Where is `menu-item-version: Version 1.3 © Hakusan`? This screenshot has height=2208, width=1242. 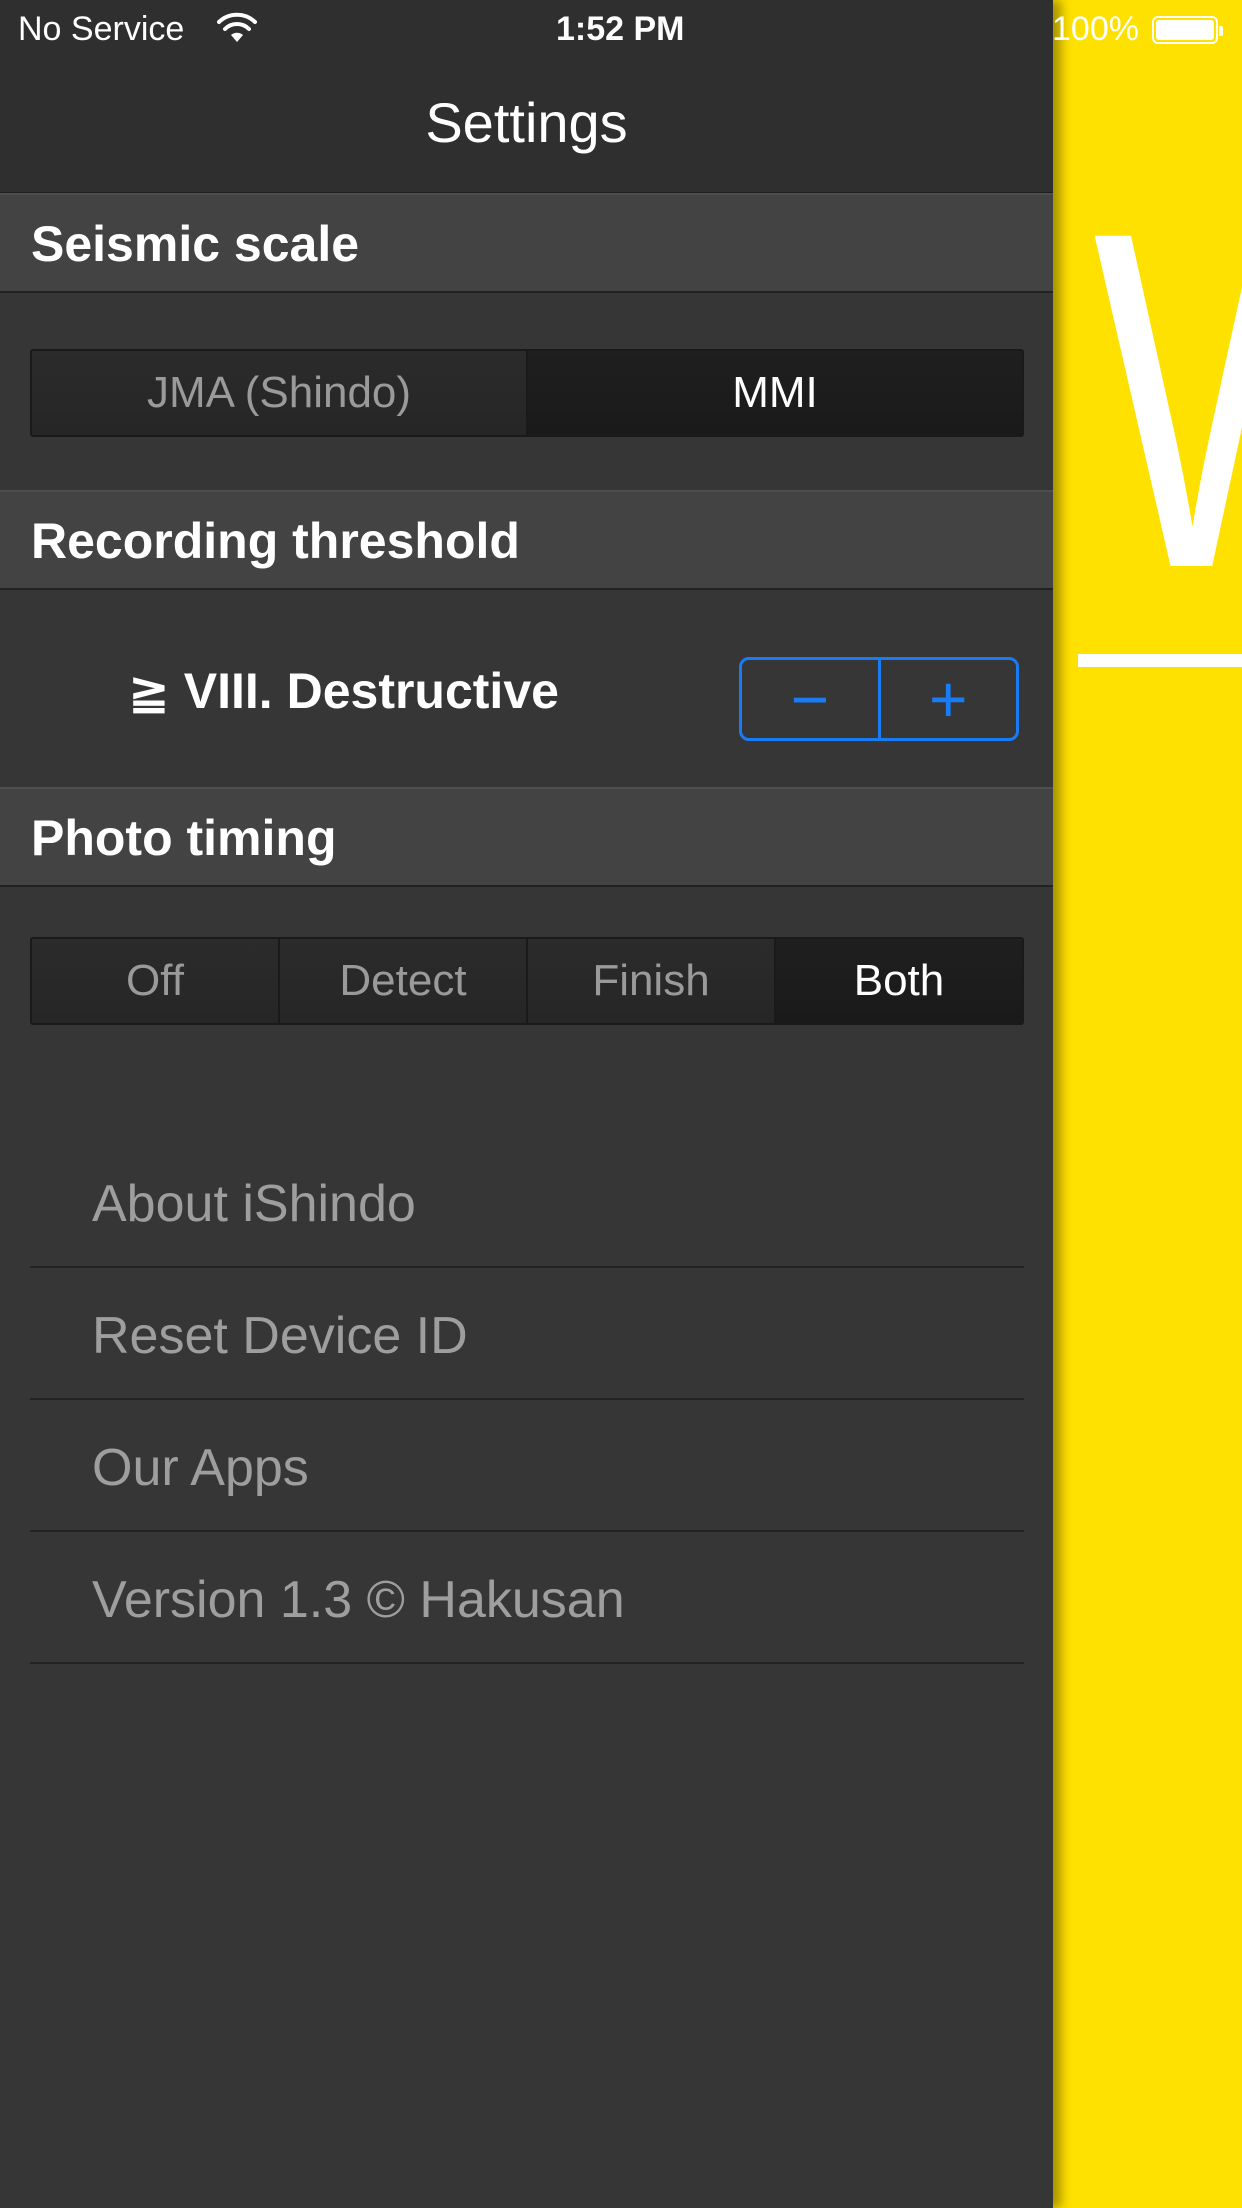 menu-item-version: Version 1.3 © Hakusan is located at coordinates (527, 1598).